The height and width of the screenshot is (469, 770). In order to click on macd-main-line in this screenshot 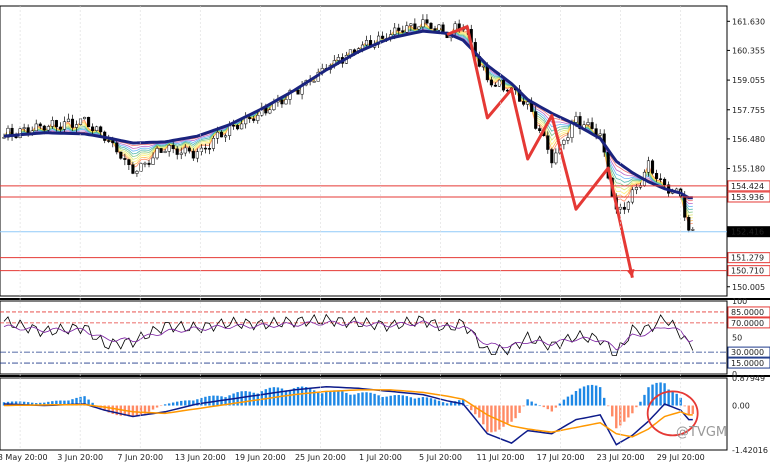, I will do `click(348, 416)`.